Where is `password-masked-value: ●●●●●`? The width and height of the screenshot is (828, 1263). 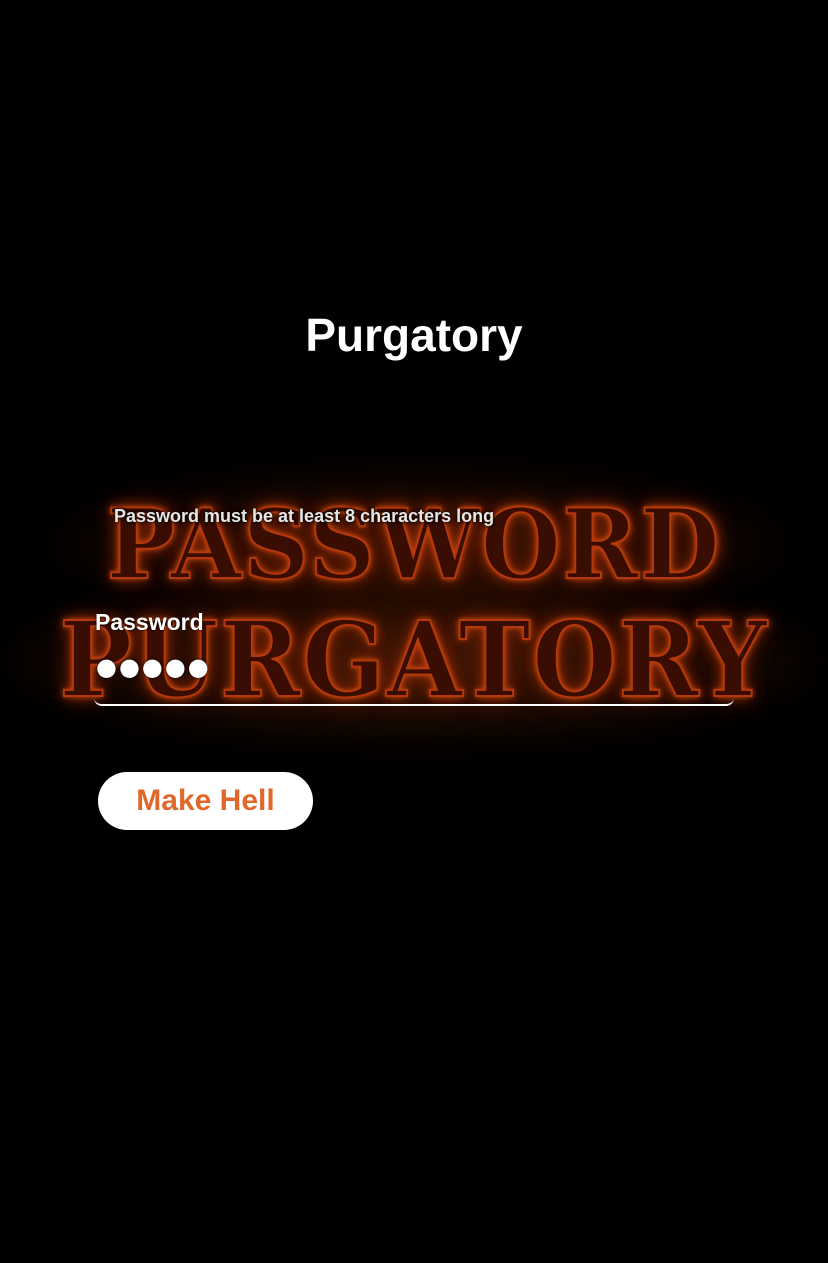
password-masked-value: ●●●●● is located at coordinates (153, 667).